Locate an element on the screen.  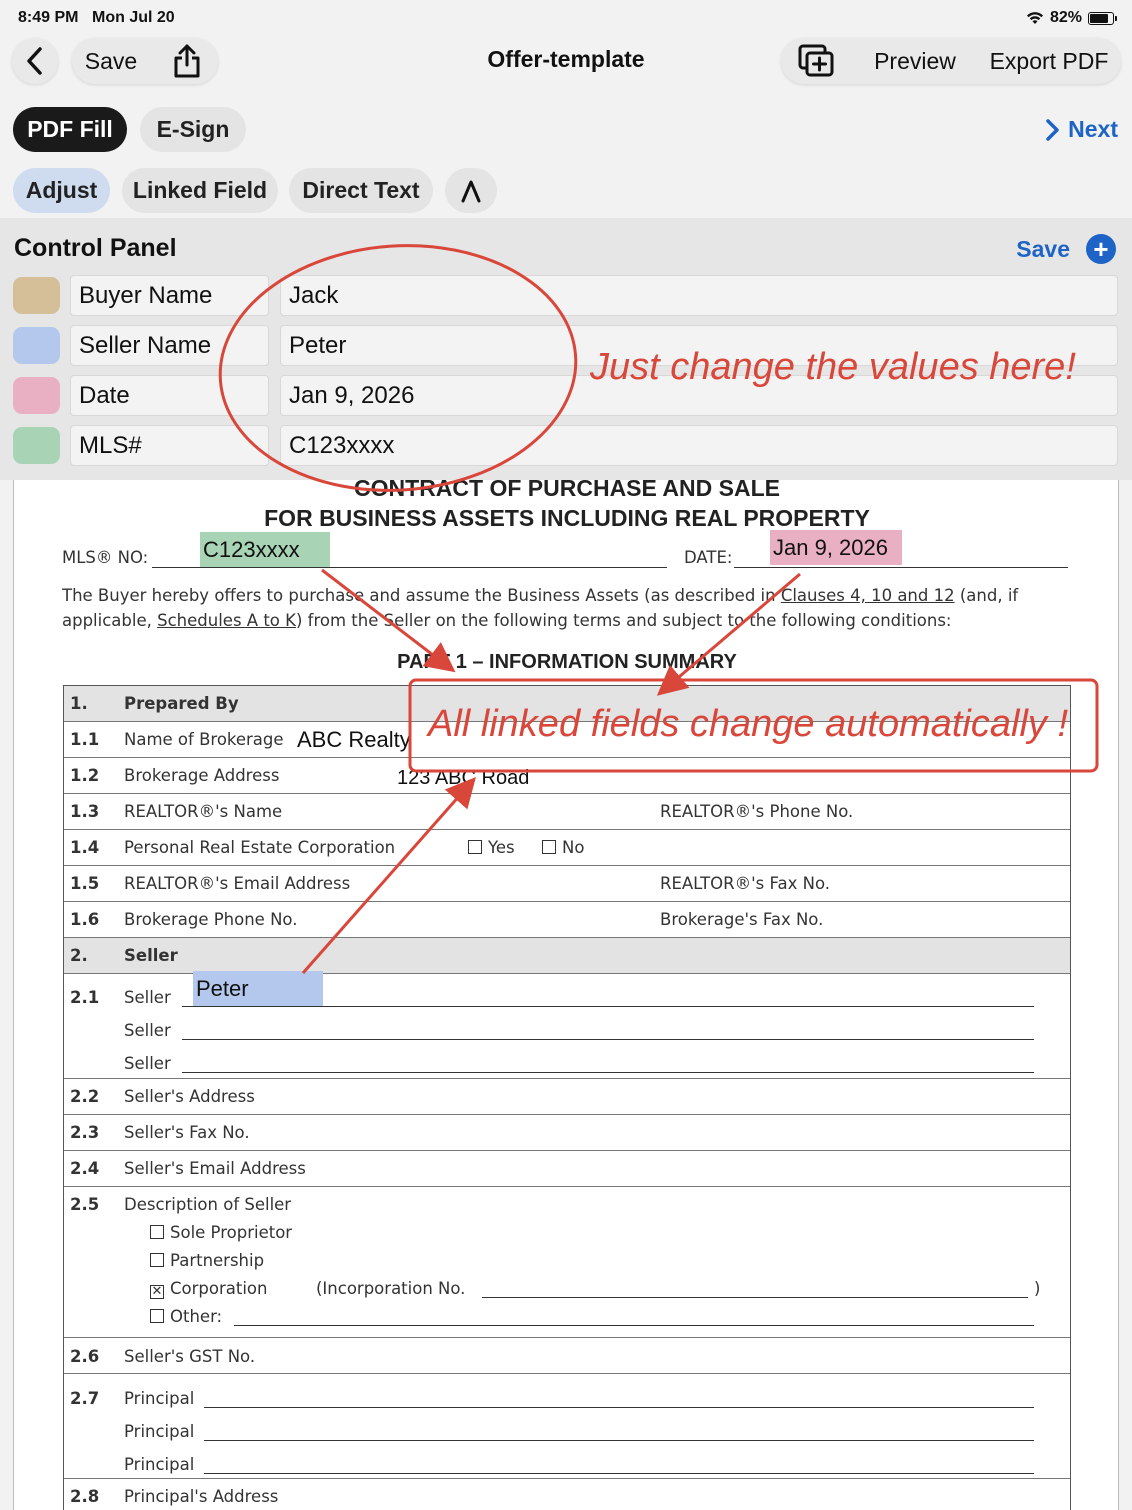
seller-linked-field: Peter is located at coordinates (258, 988).